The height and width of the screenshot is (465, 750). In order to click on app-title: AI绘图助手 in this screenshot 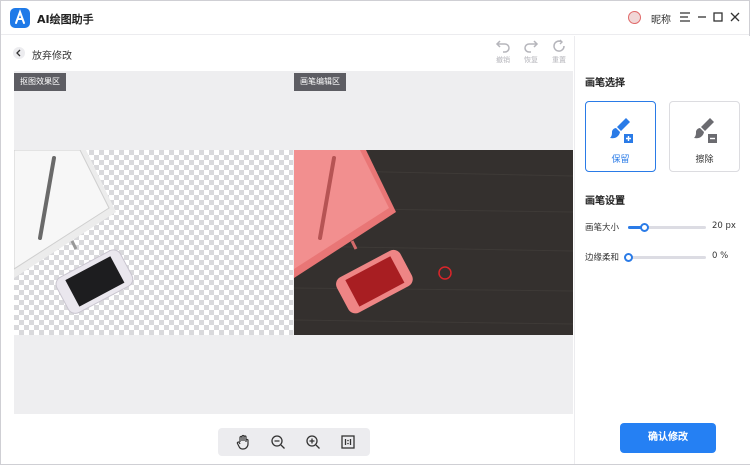, I will do `click(65, 19)`.